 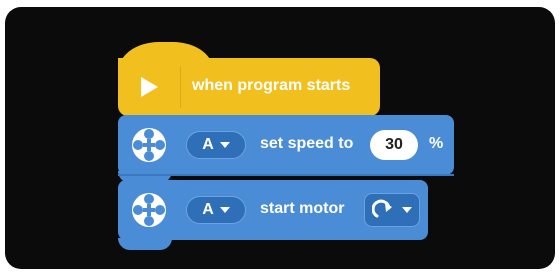 I want to click on direction-dropdown, so click(x=392, y=210).